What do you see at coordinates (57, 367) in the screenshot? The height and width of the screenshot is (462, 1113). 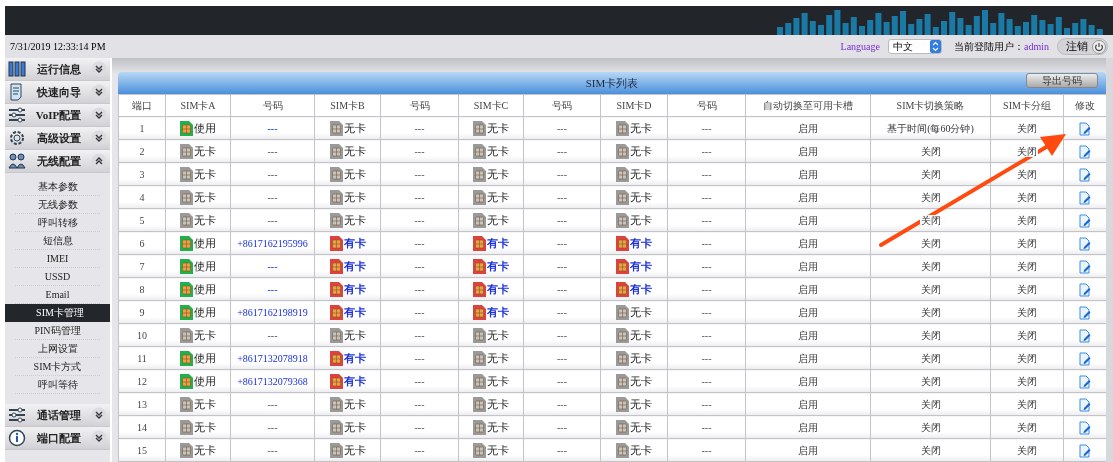 I see `submenu-item: SIM卡方式` at bounding box center [57, 367].